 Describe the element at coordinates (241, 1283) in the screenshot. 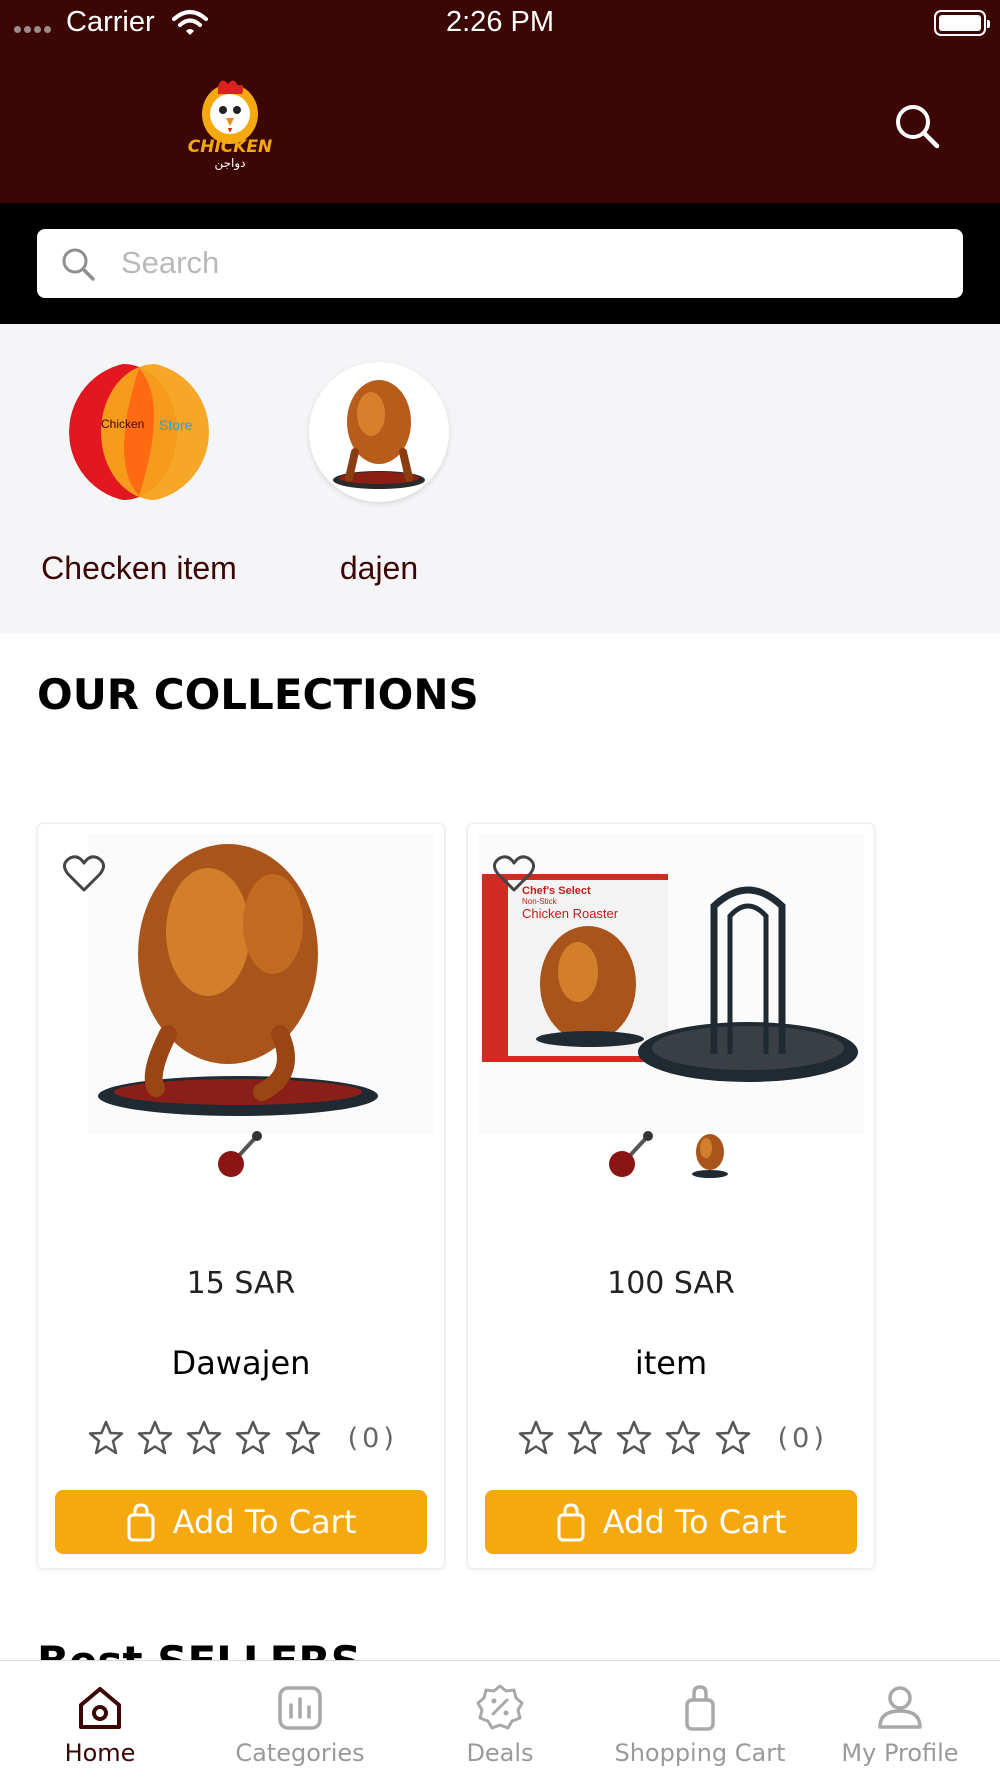

I see `product-price: 15 SAR` at that location.